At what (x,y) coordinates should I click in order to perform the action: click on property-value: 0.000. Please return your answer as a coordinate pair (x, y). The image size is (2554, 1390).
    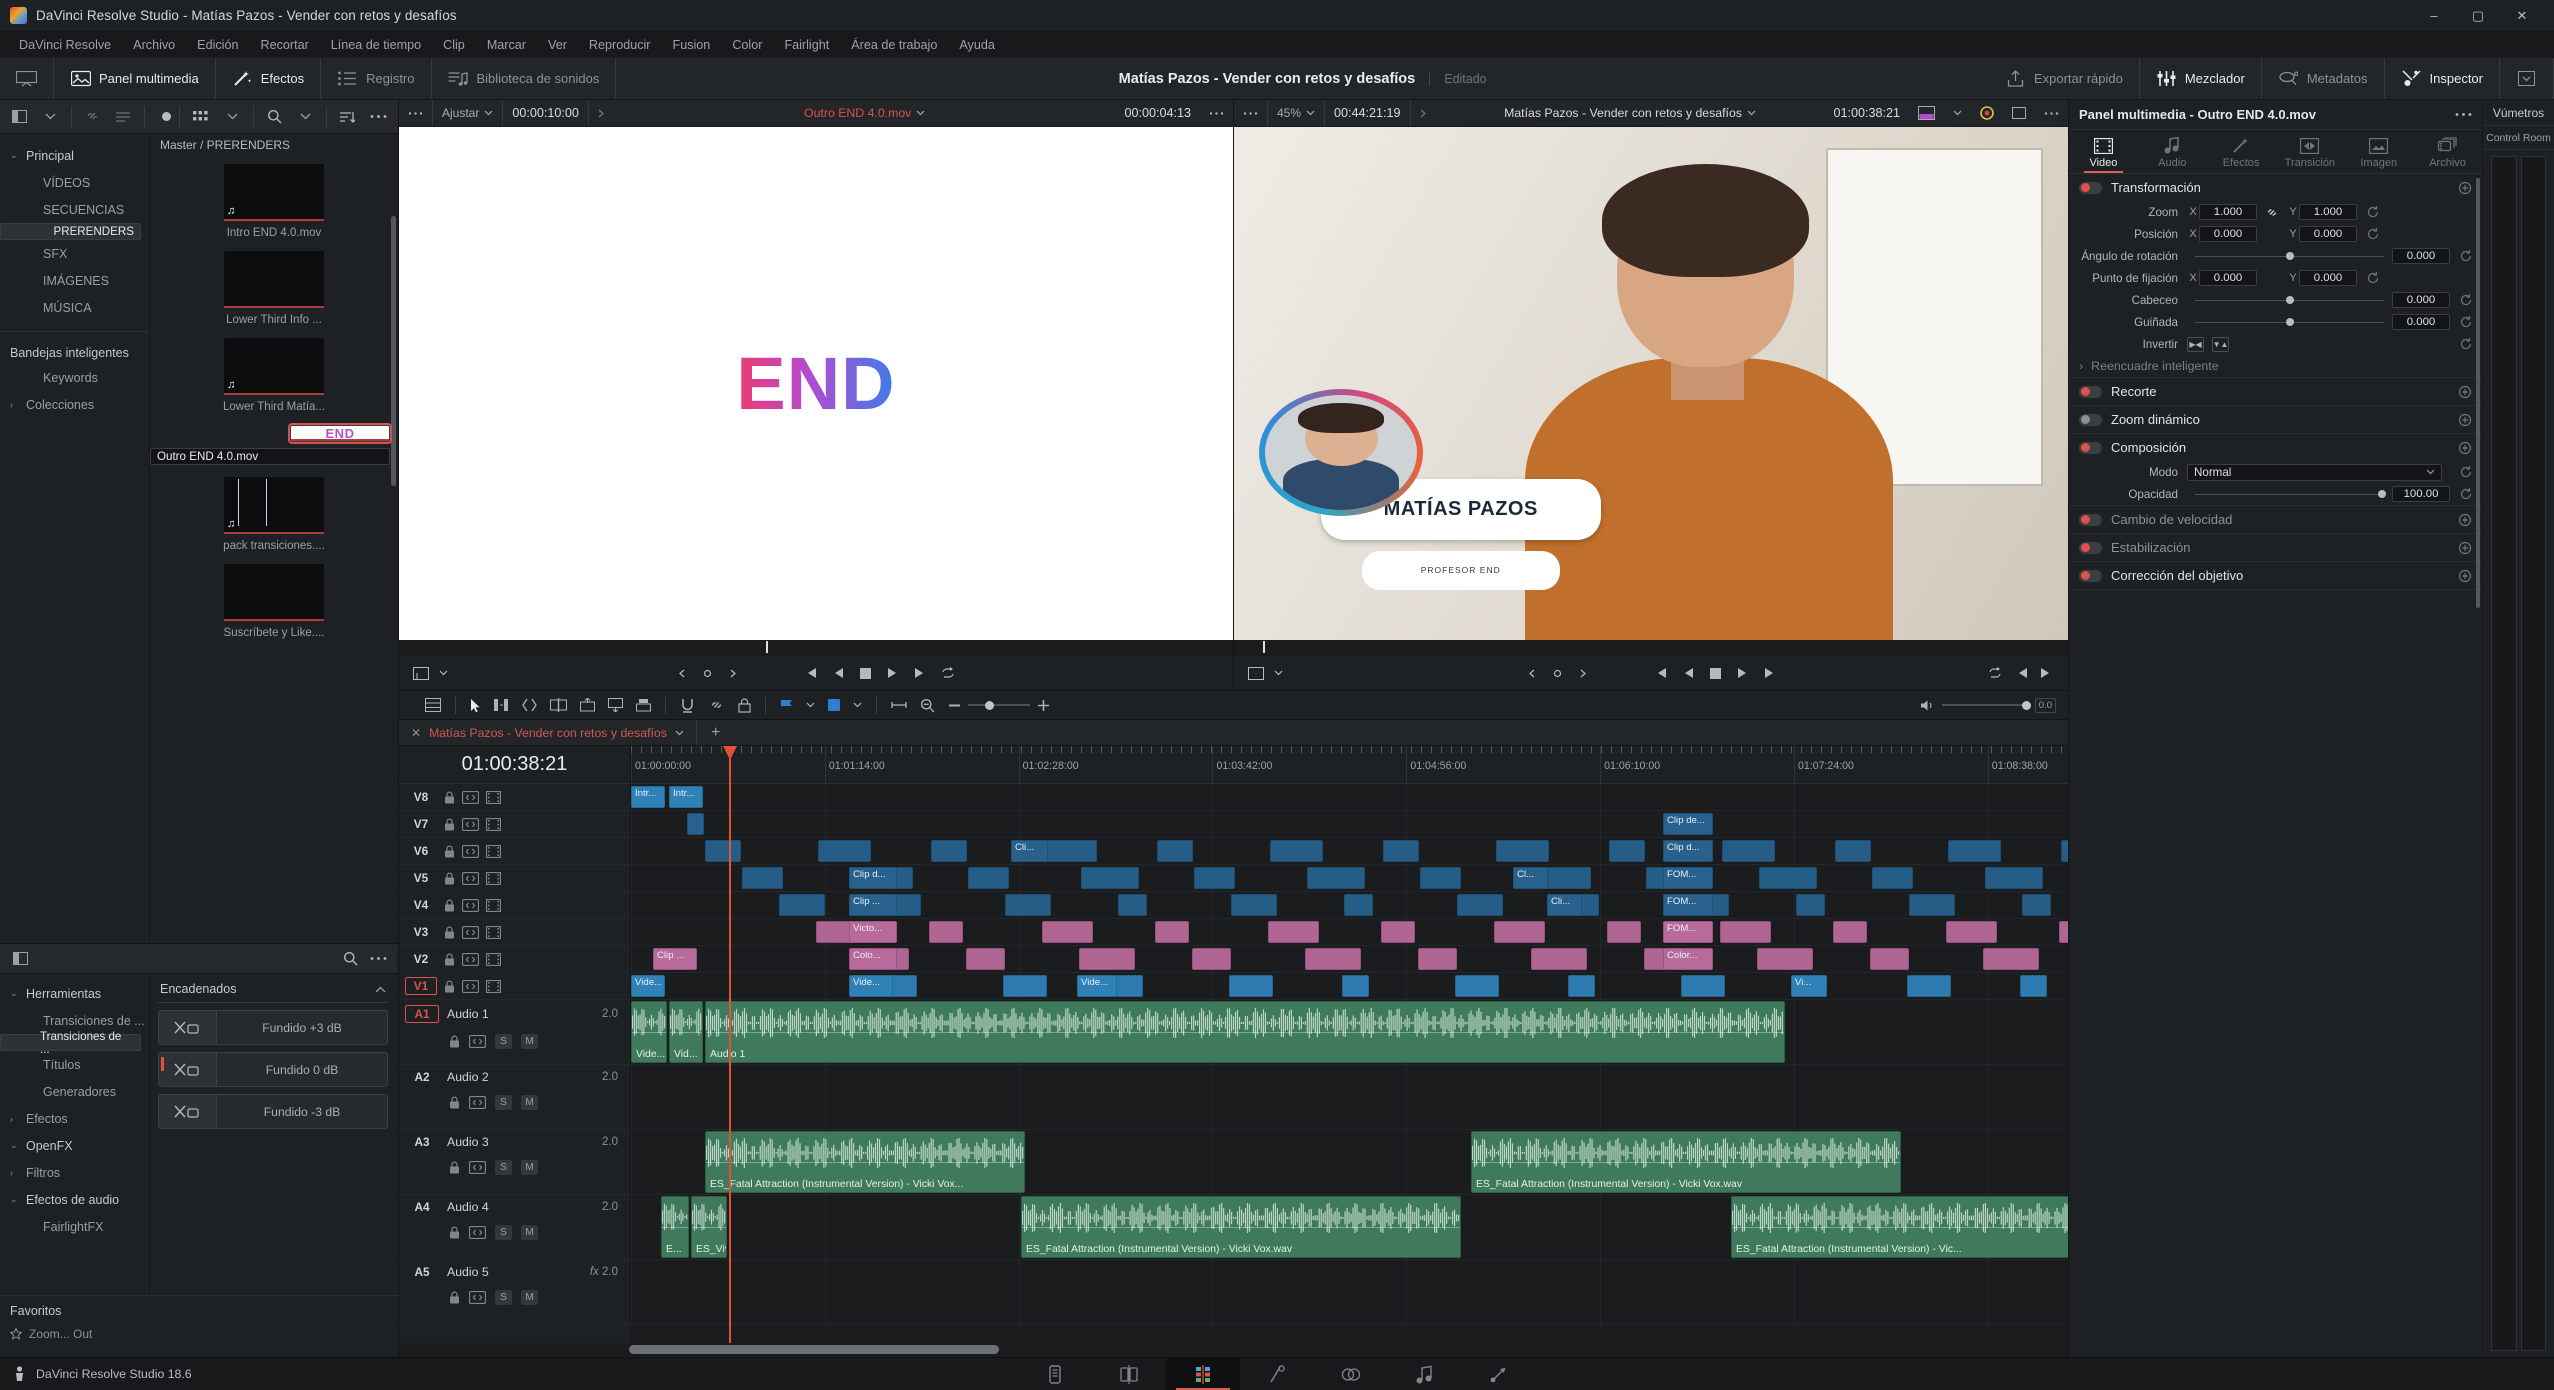
    Looking at the image, I should click on (2421, 256).